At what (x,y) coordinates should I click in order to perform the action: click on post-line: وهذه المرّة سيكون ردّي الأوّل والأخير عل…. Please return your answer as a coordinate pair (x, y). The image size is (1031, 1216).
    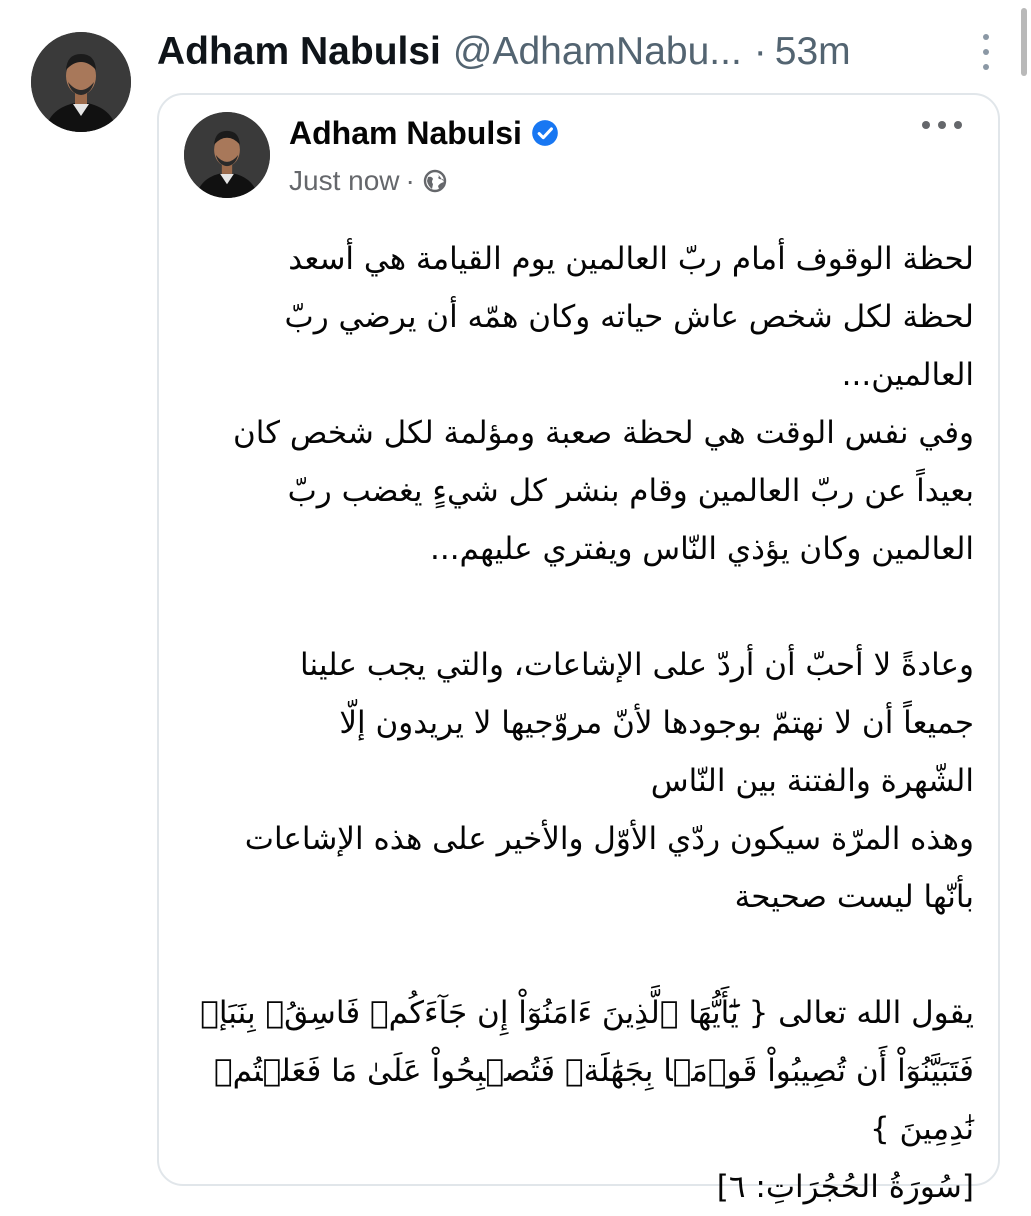
    Looking at the image, I should click on (609, 839).